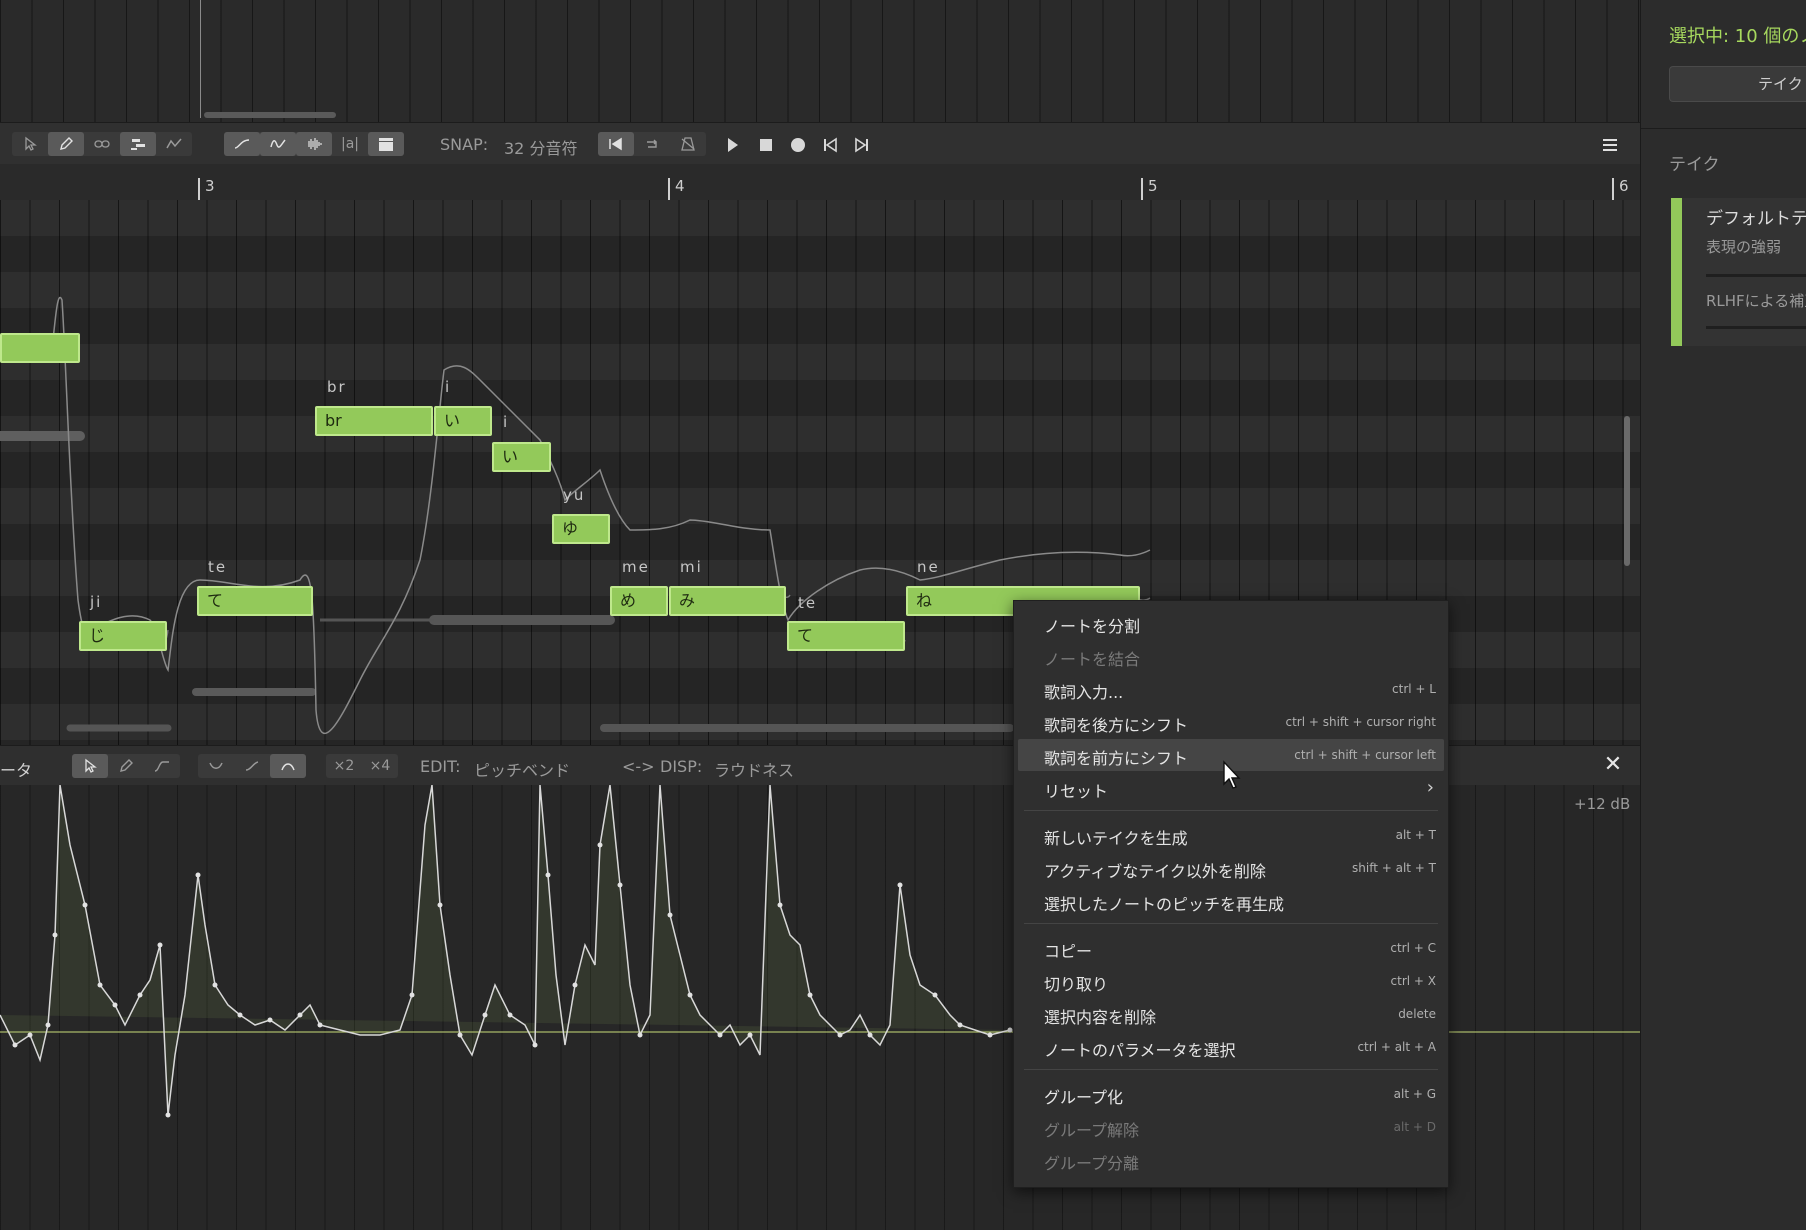  What do you see at coordinates (1068, 951) in the screenshot?
I see `menu-item-label: コピー` at bounding box center [1068, 951].